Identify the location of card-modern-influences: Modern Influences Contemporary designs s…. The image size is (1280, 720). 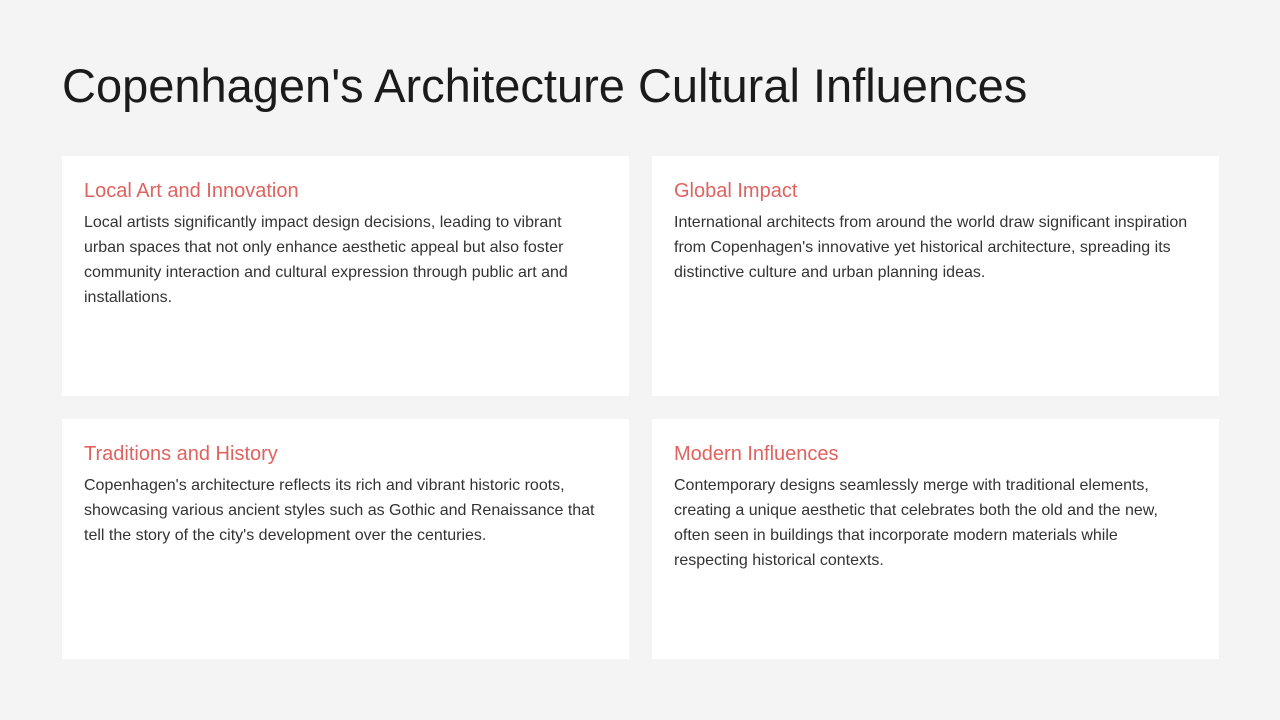
(935, 539).